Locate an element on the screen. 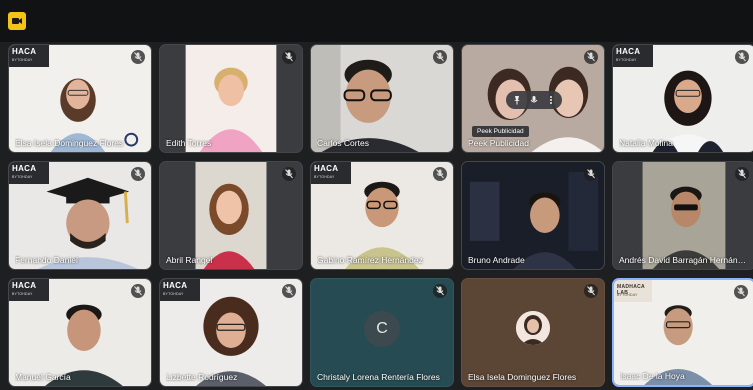 The width and height of the screenshot is (753, 390). participant-tile: HACA BYTOHDAY Fernando Daniel is located at coordinates (80, 215).